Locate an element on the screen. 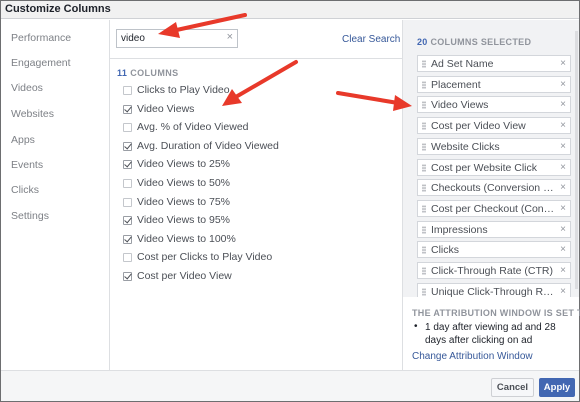 The image size is (580, 402). column-option-label: Clicks to Play Video is located at coordinates (183, 90).